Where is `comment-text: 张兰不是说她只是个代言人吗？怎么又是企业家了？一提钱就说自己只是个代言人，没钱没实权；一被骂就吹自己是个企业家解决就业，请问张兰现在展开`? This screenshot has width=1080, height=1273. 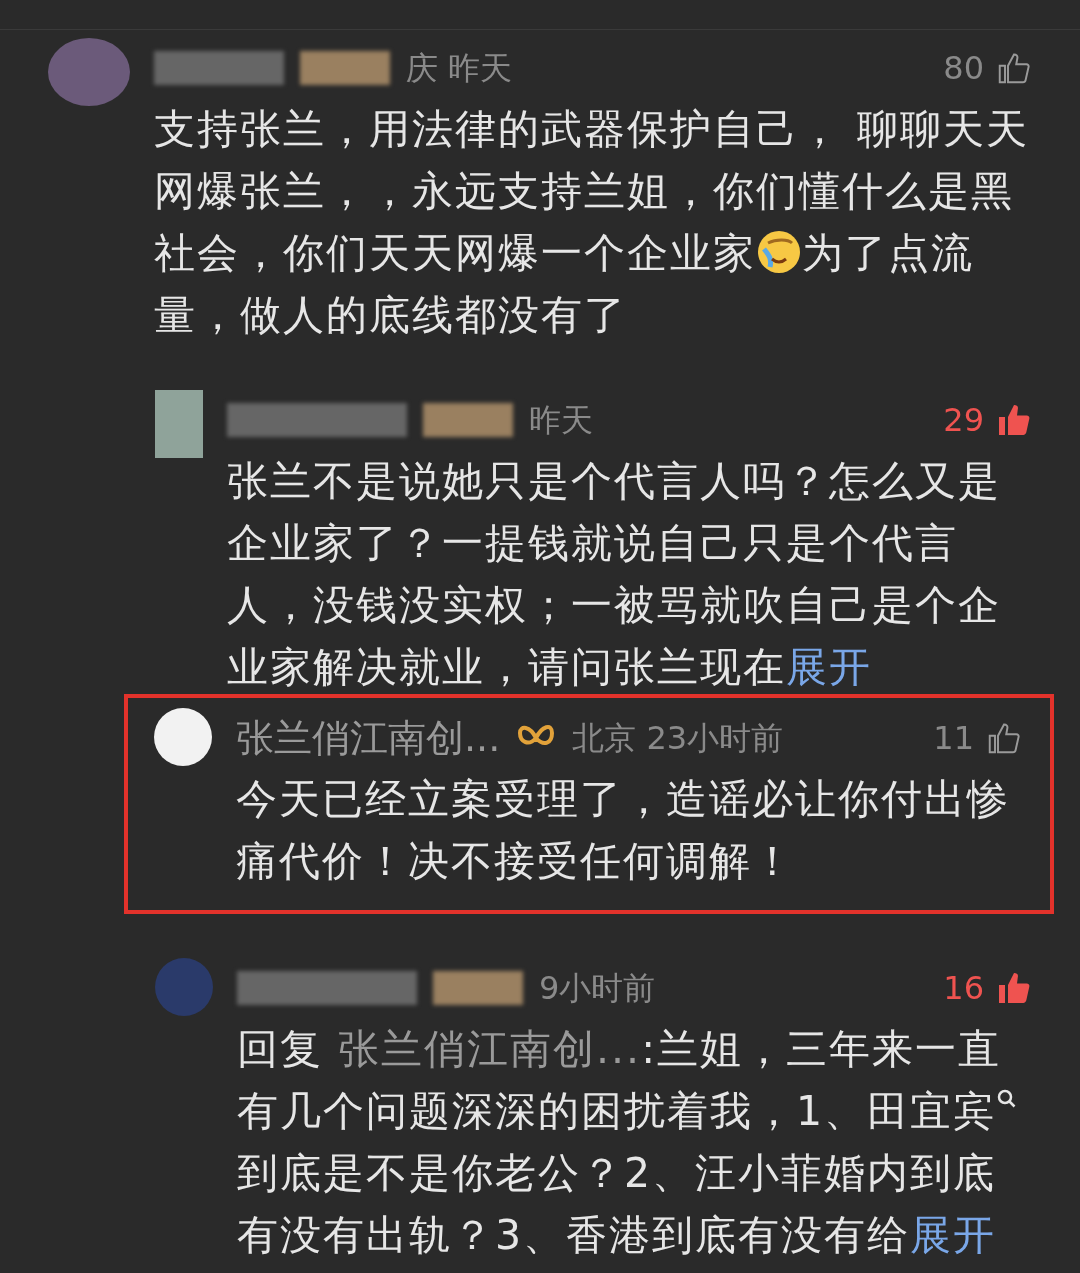
comment-text: 张兰不是说她只是个代言人吗？怎么又是企业家了？一提钱就说自己只是个代言人，没钱没实权；一被骂就吹自己是个企业家解决就业，请问张兰现在展开 is located at coordinates (614, 574).